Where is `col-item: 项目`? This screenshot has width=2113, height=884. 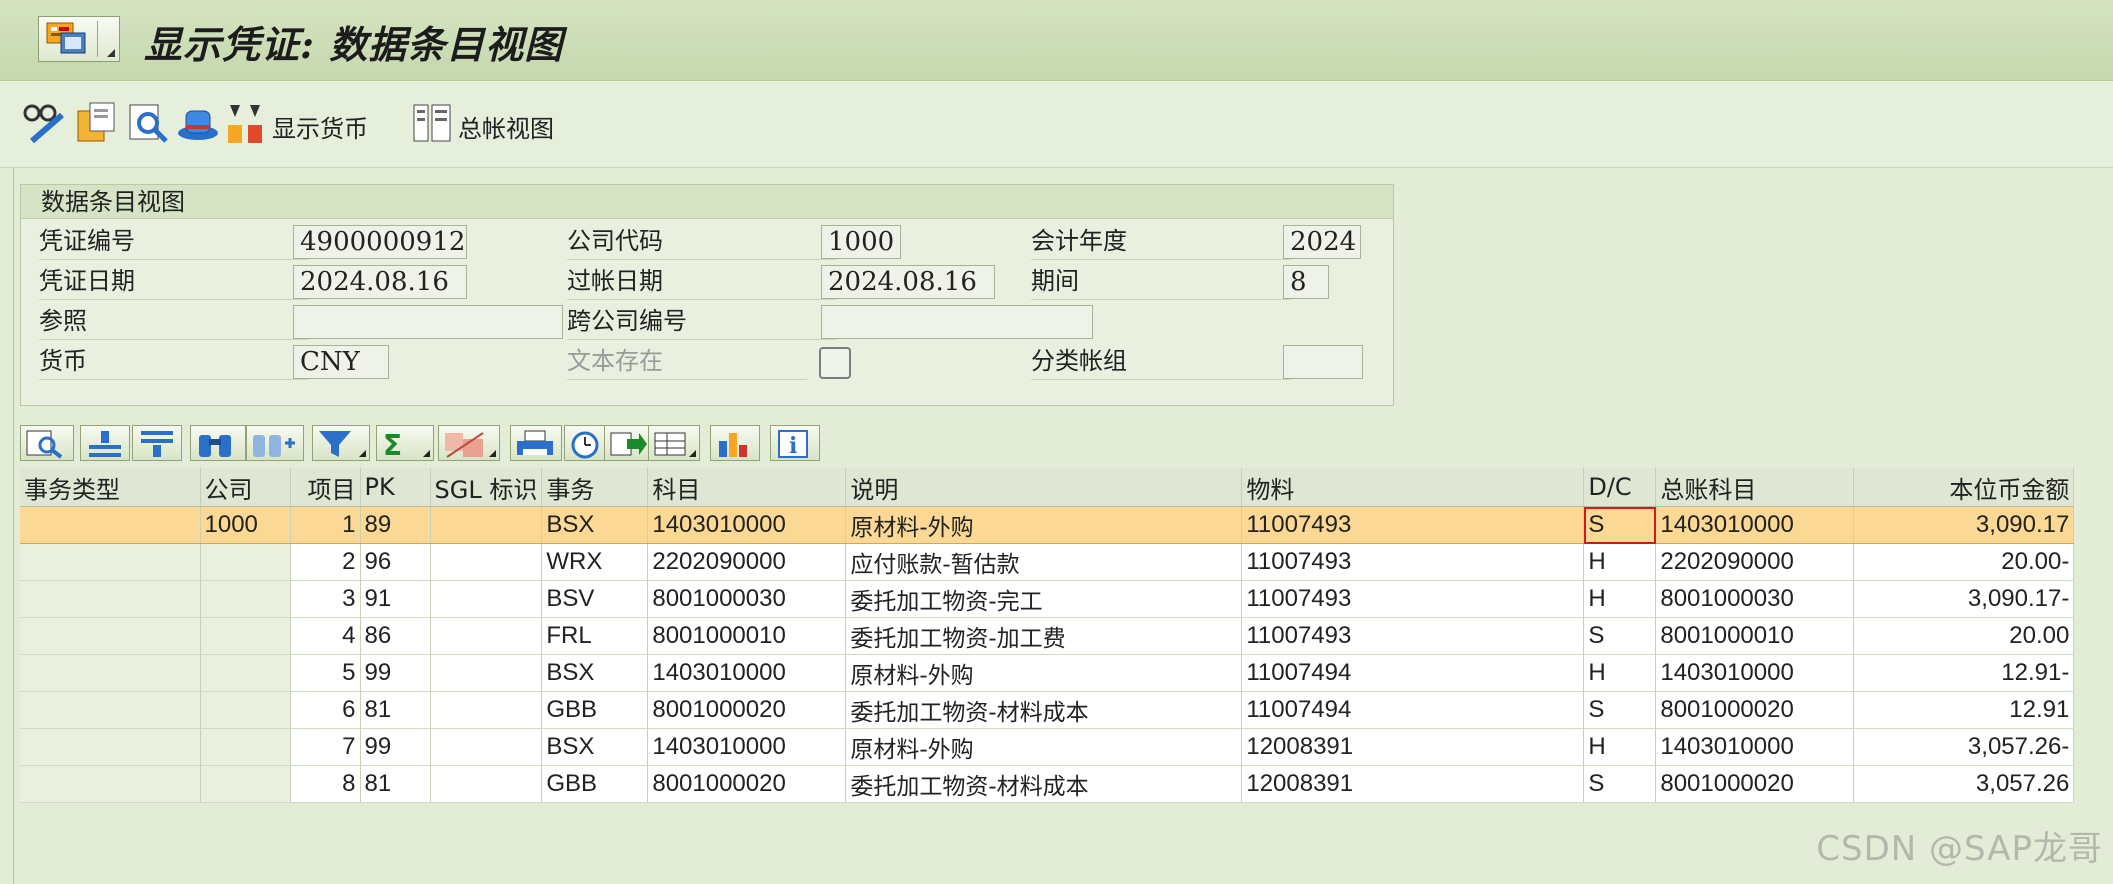
col-item: 项目 is located at coordinates (325, 487).